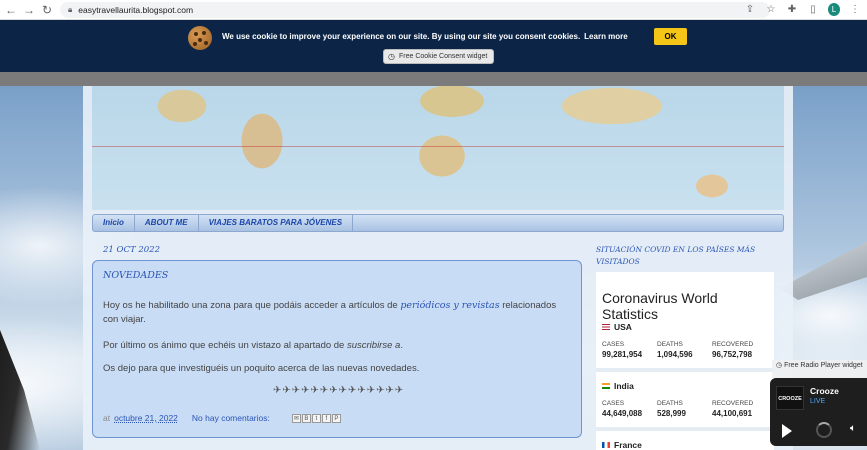 The image size is (867, 450). What do you see at coordinates (853, 428) in the screenshot?
I see `volume-icon: 🔈︎` at bounding box center [853, 428].